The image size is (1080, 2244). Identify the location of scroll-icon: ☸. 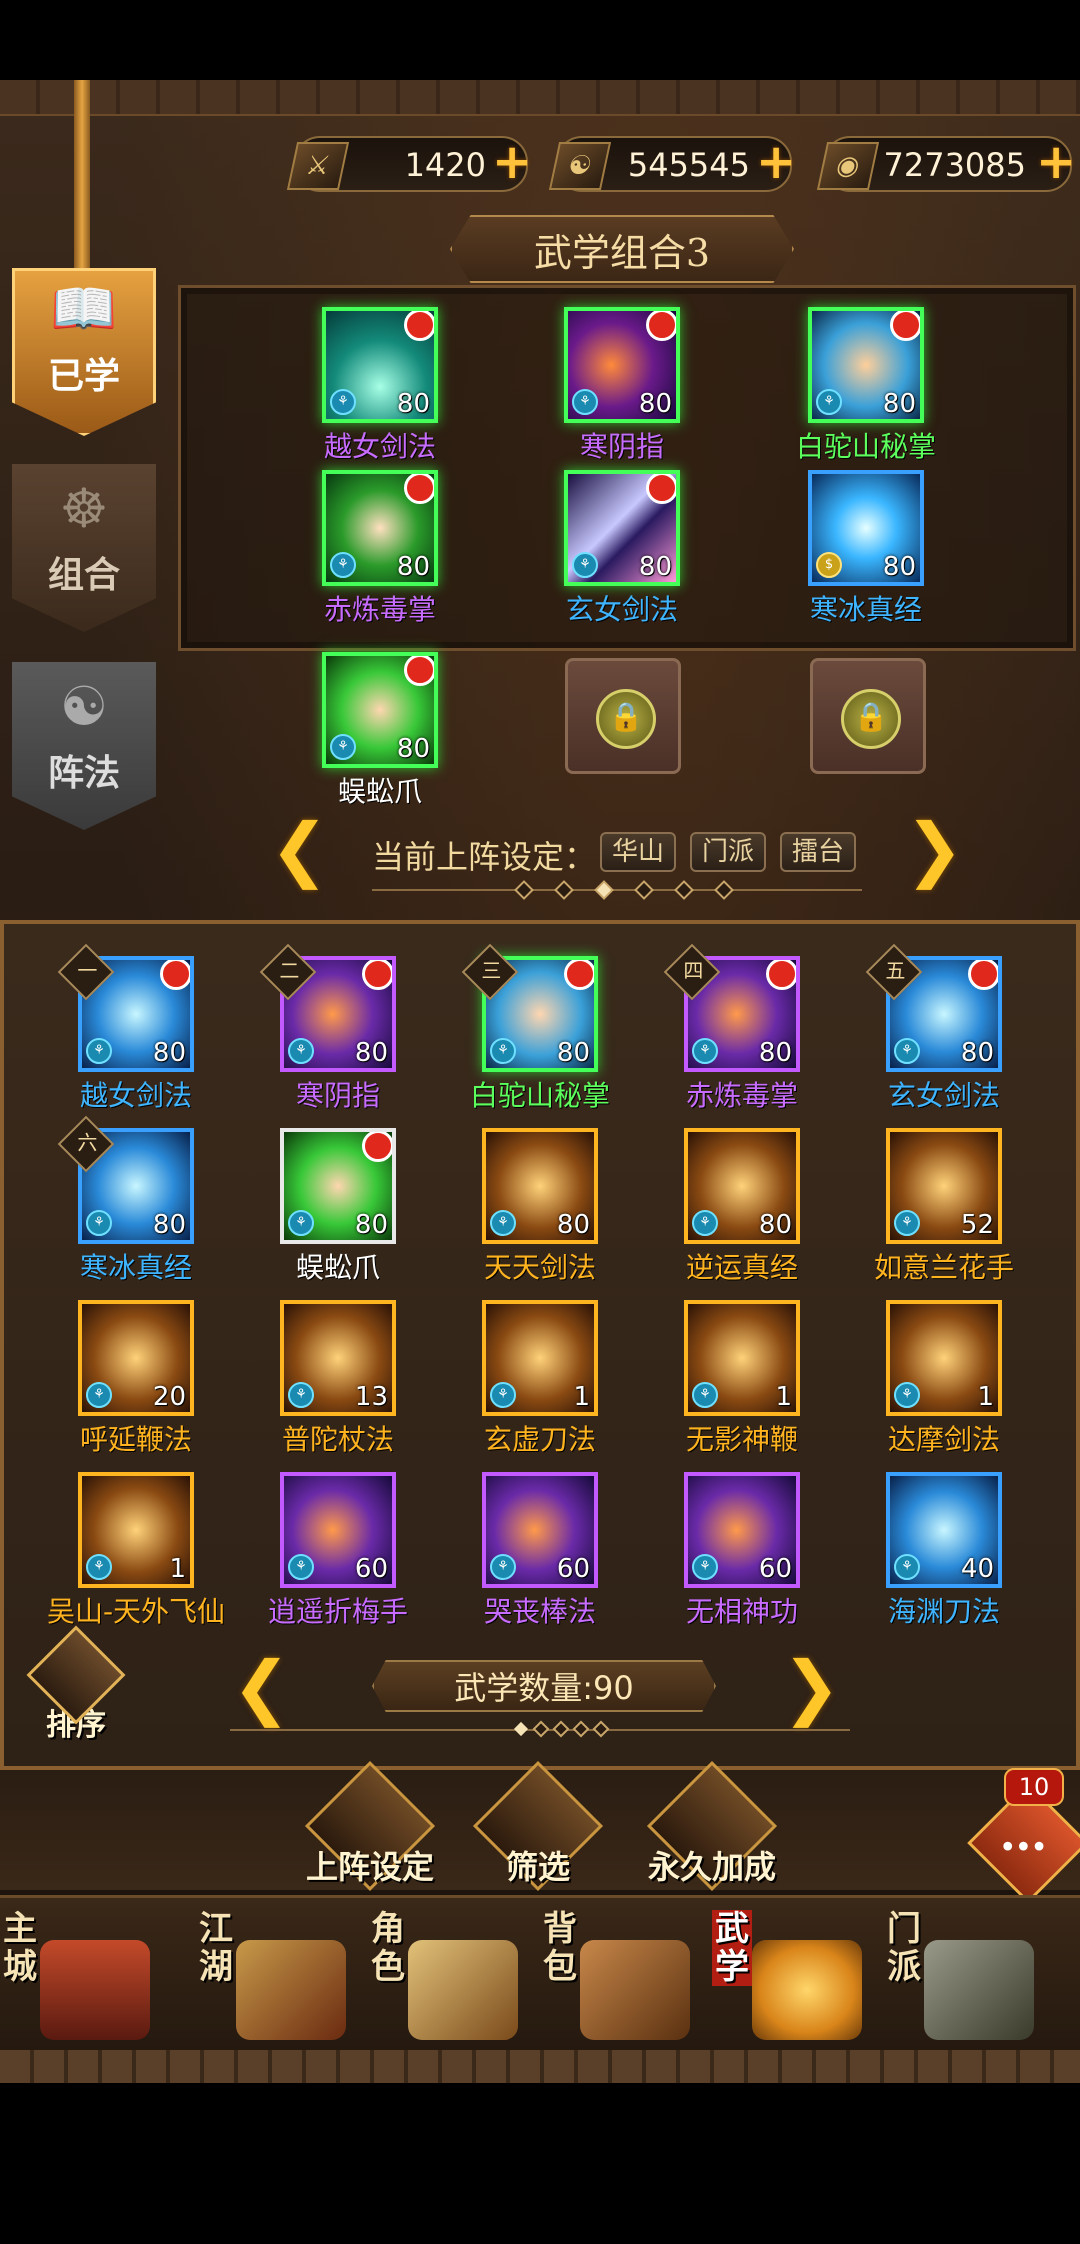
(84, 508).